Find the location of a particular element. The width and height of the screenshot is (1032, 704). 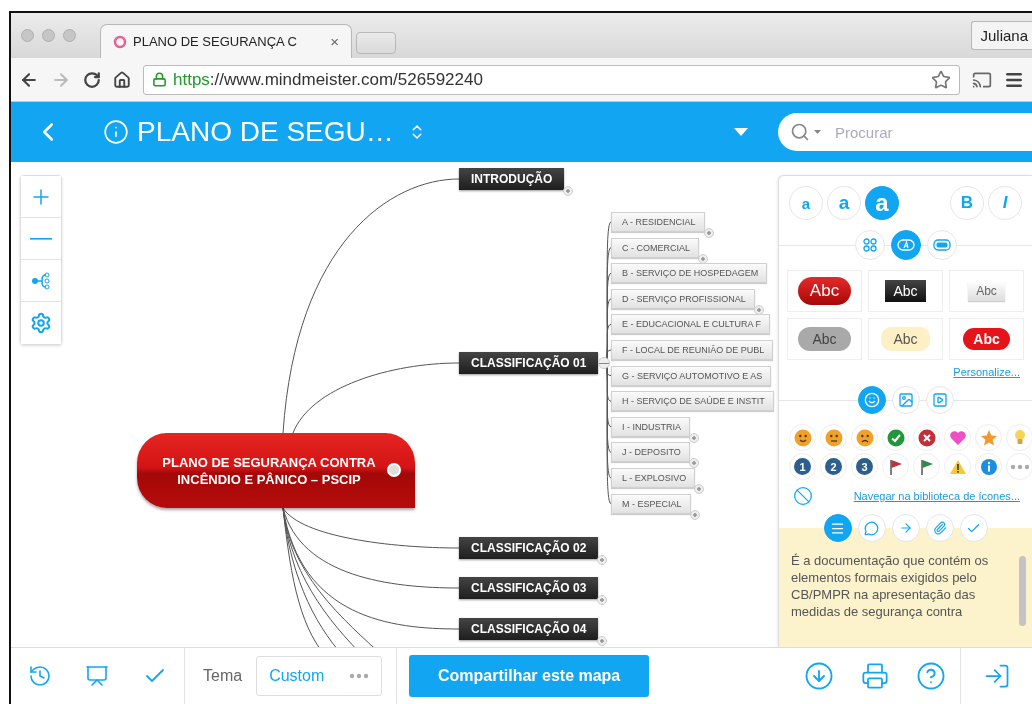

play-icon is located at coordinates (939, 400).